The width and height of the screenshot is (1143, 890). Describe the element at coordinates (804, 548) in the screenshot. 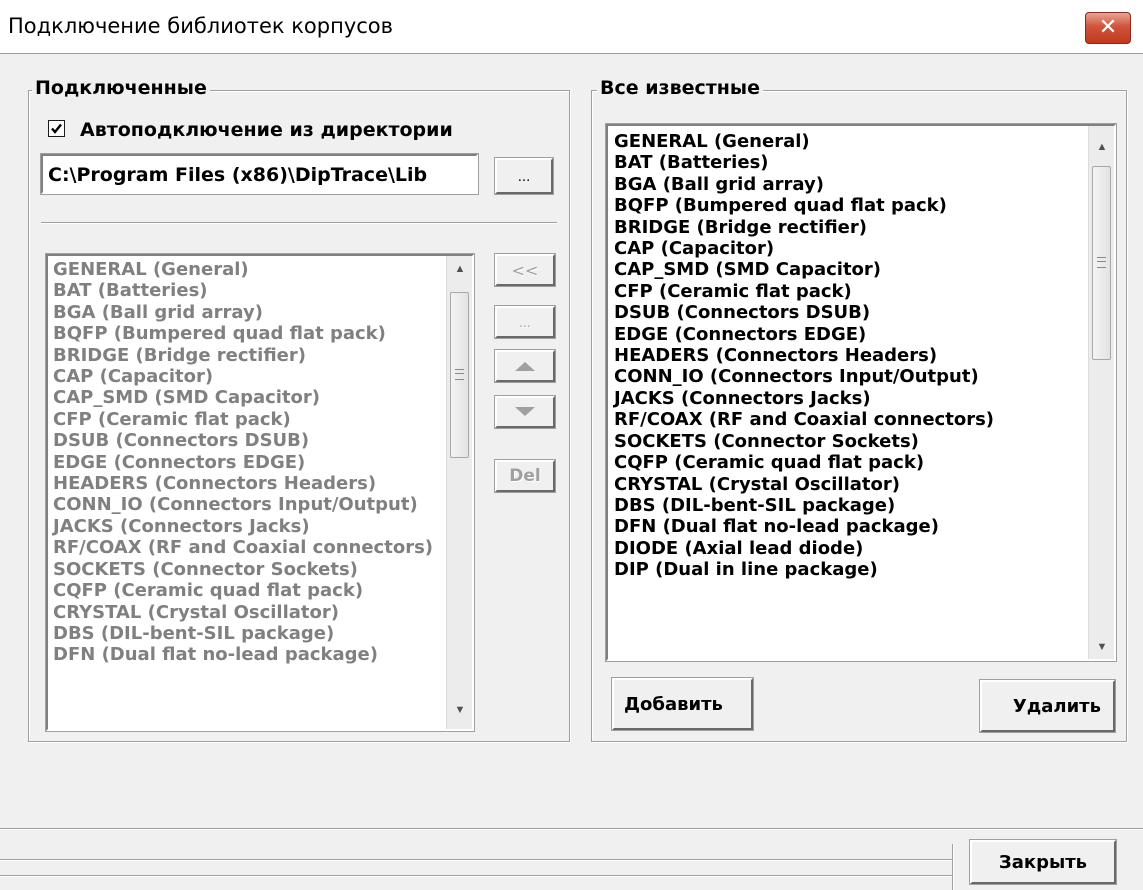

I see `library-list-item: DIODE (Axial lead diode)` at that location.